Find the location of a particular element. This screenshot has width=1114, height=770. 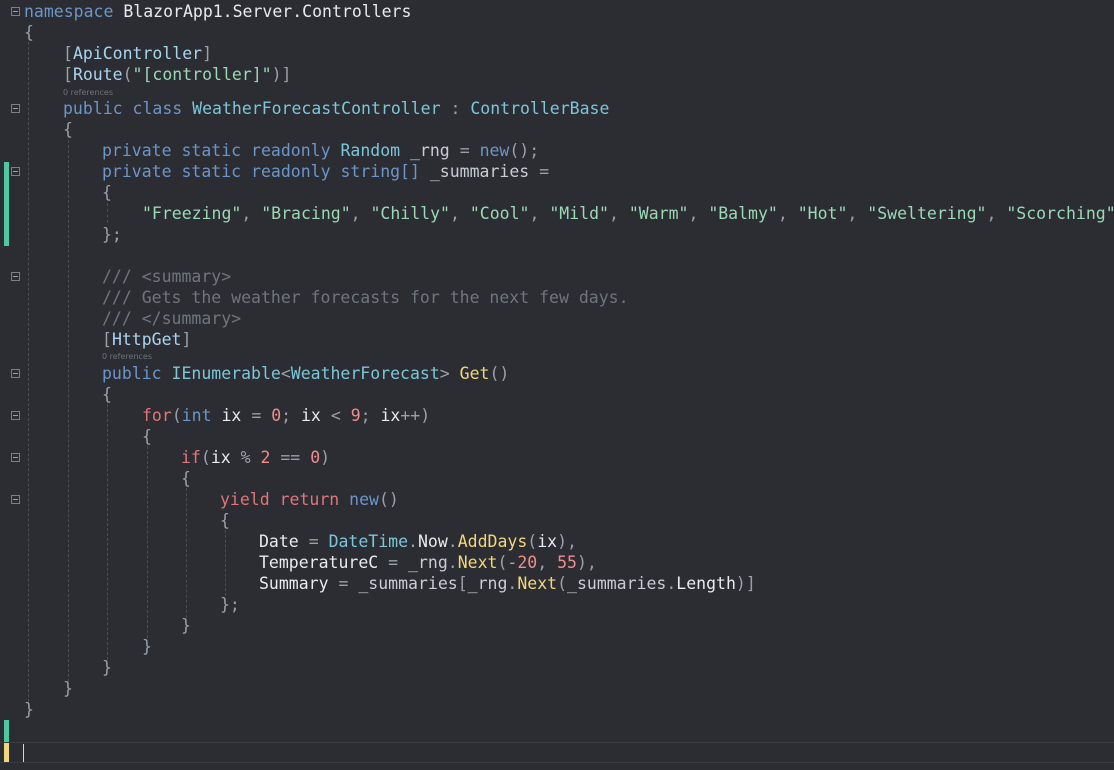

code-line: /// </summary> is located at coordinates (171, 318).